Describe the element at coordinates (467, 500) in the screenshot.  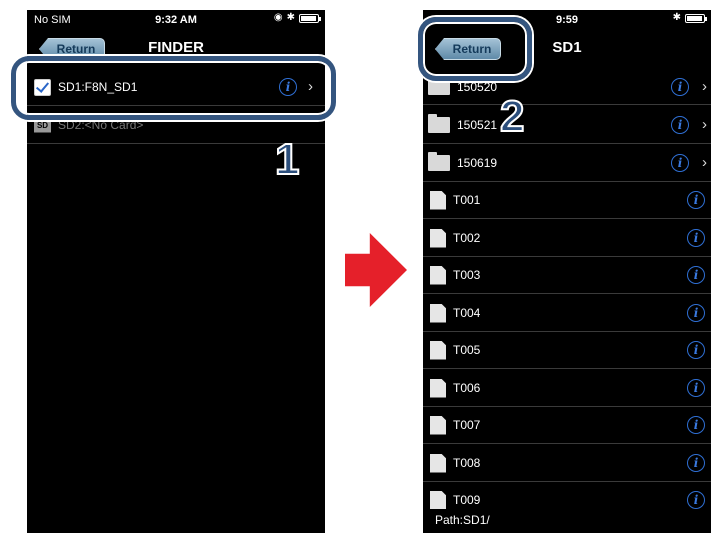
I see `file-label: T009` at that location.